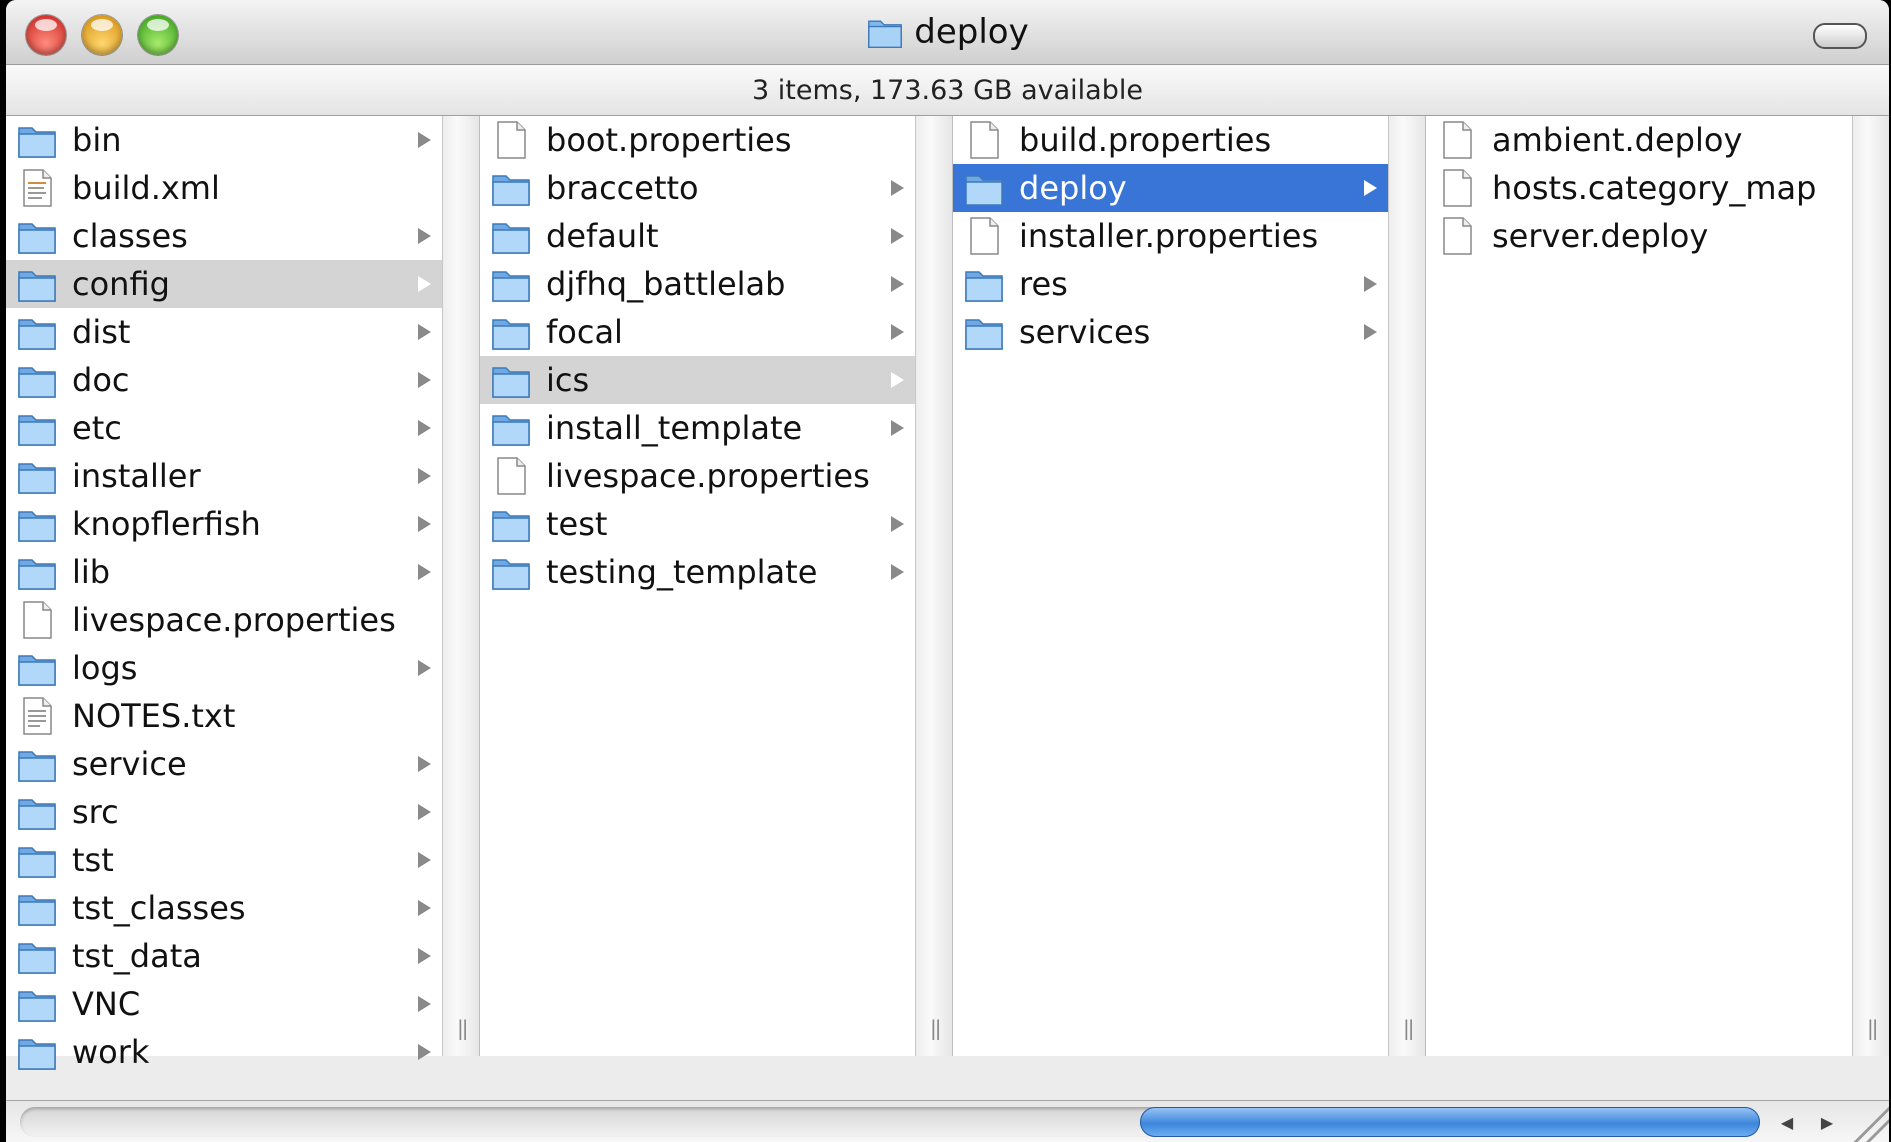 This screenshot has width=1891, height=1142. What do you see at coordinates (1073, 188) in the screenshot?
I see `list-item-label: deploy` at bounding box center [1073, 188].